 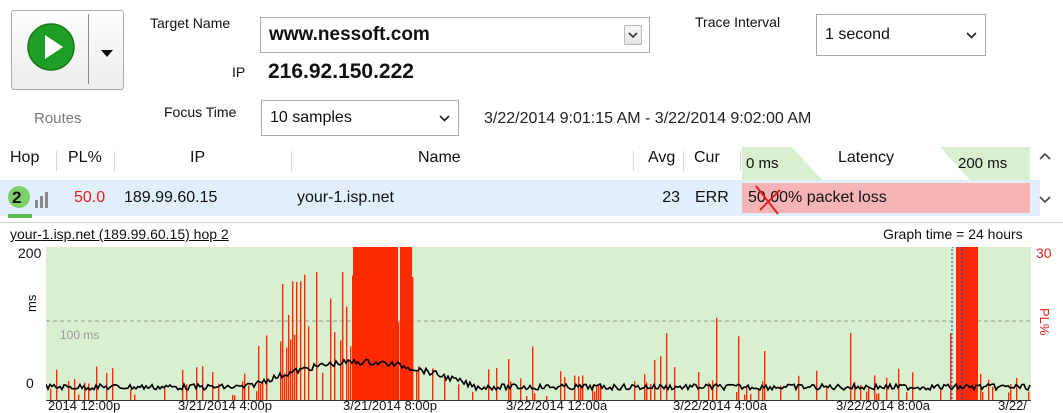 I want to click on split-separator, so click(x=88, y=49).